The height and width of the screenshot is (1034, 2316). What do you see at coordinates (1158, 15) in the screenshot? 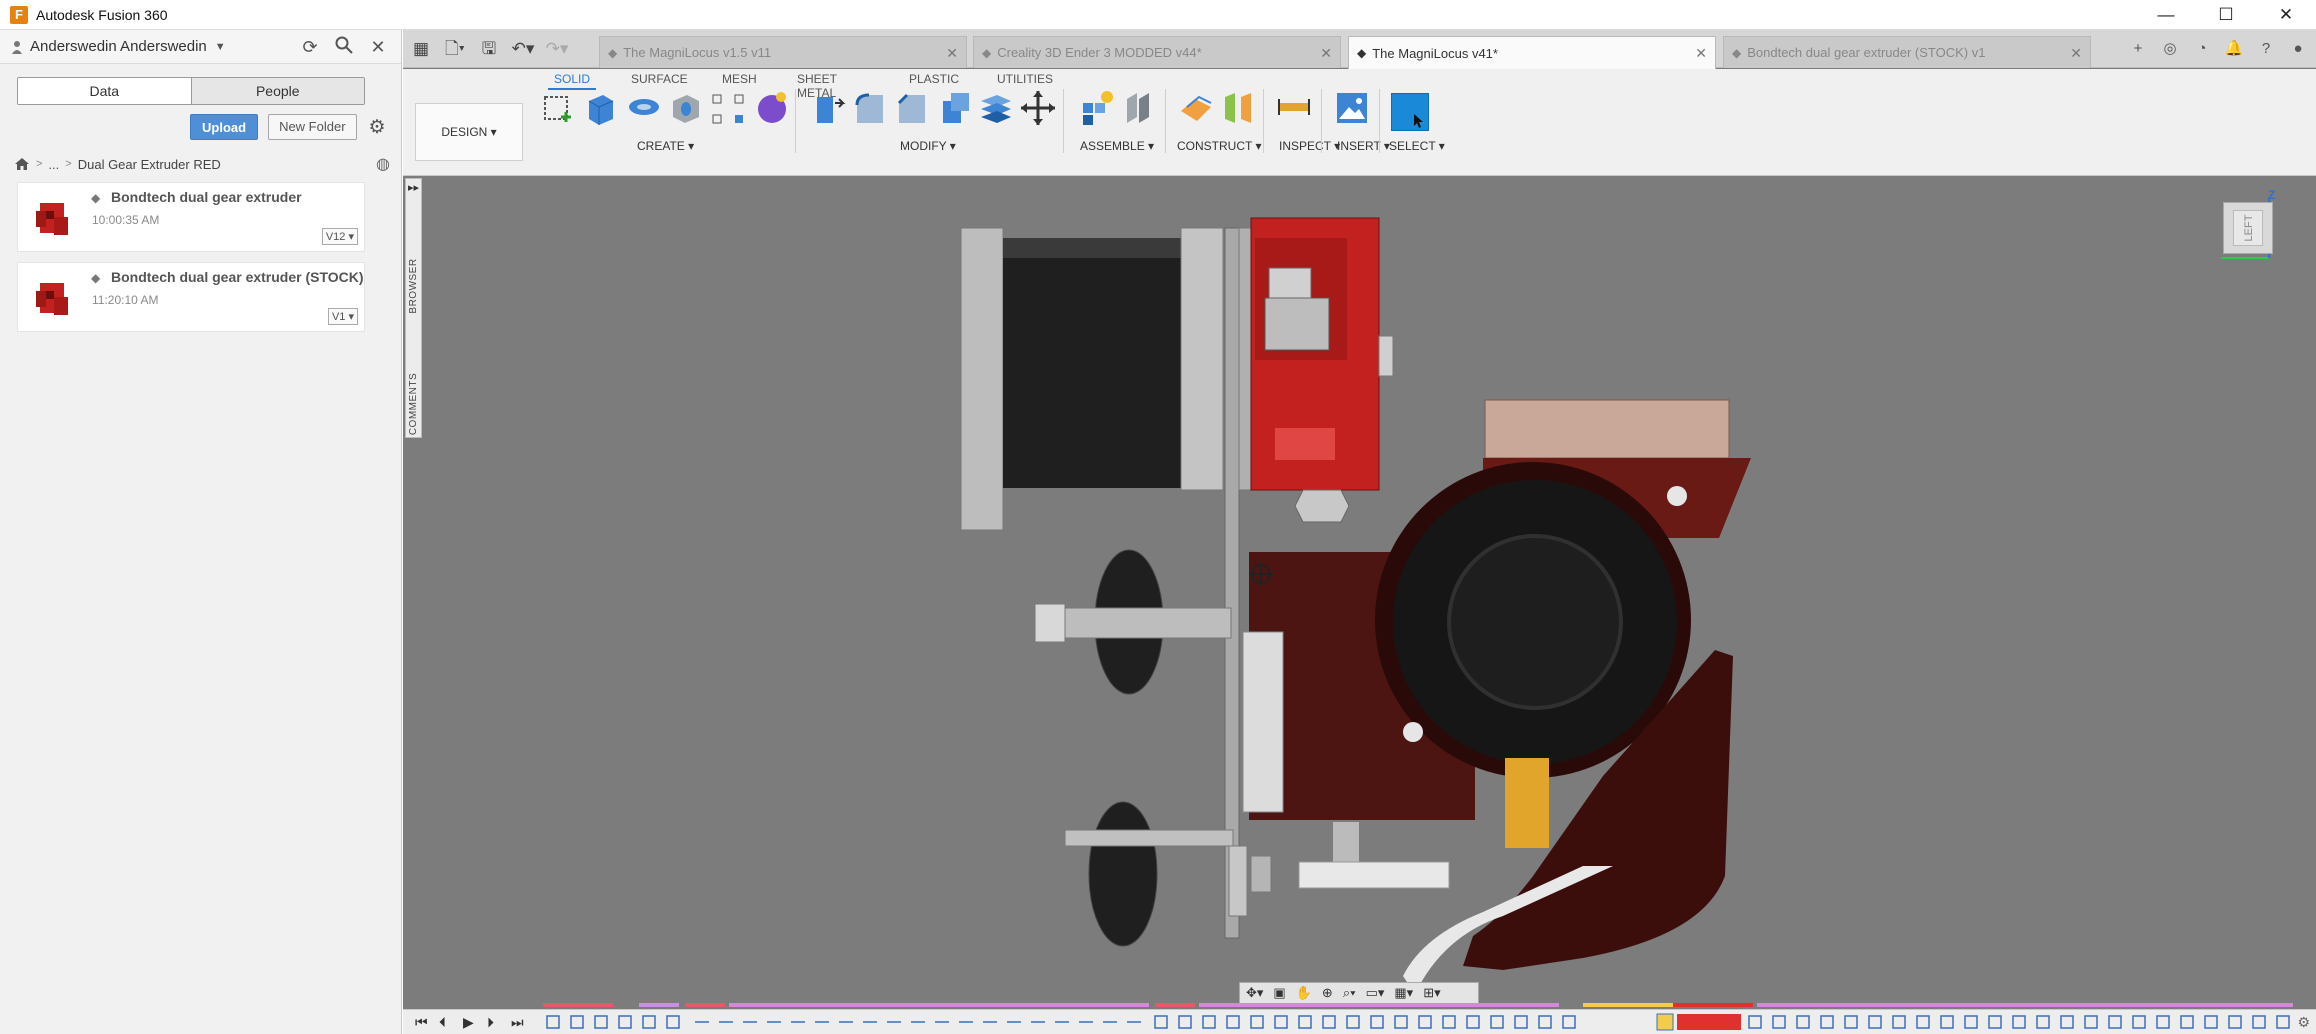
I see `title-bar: F Autodesk Fusion 360 — ☐ ✕` at bounding box center [1158, 15].